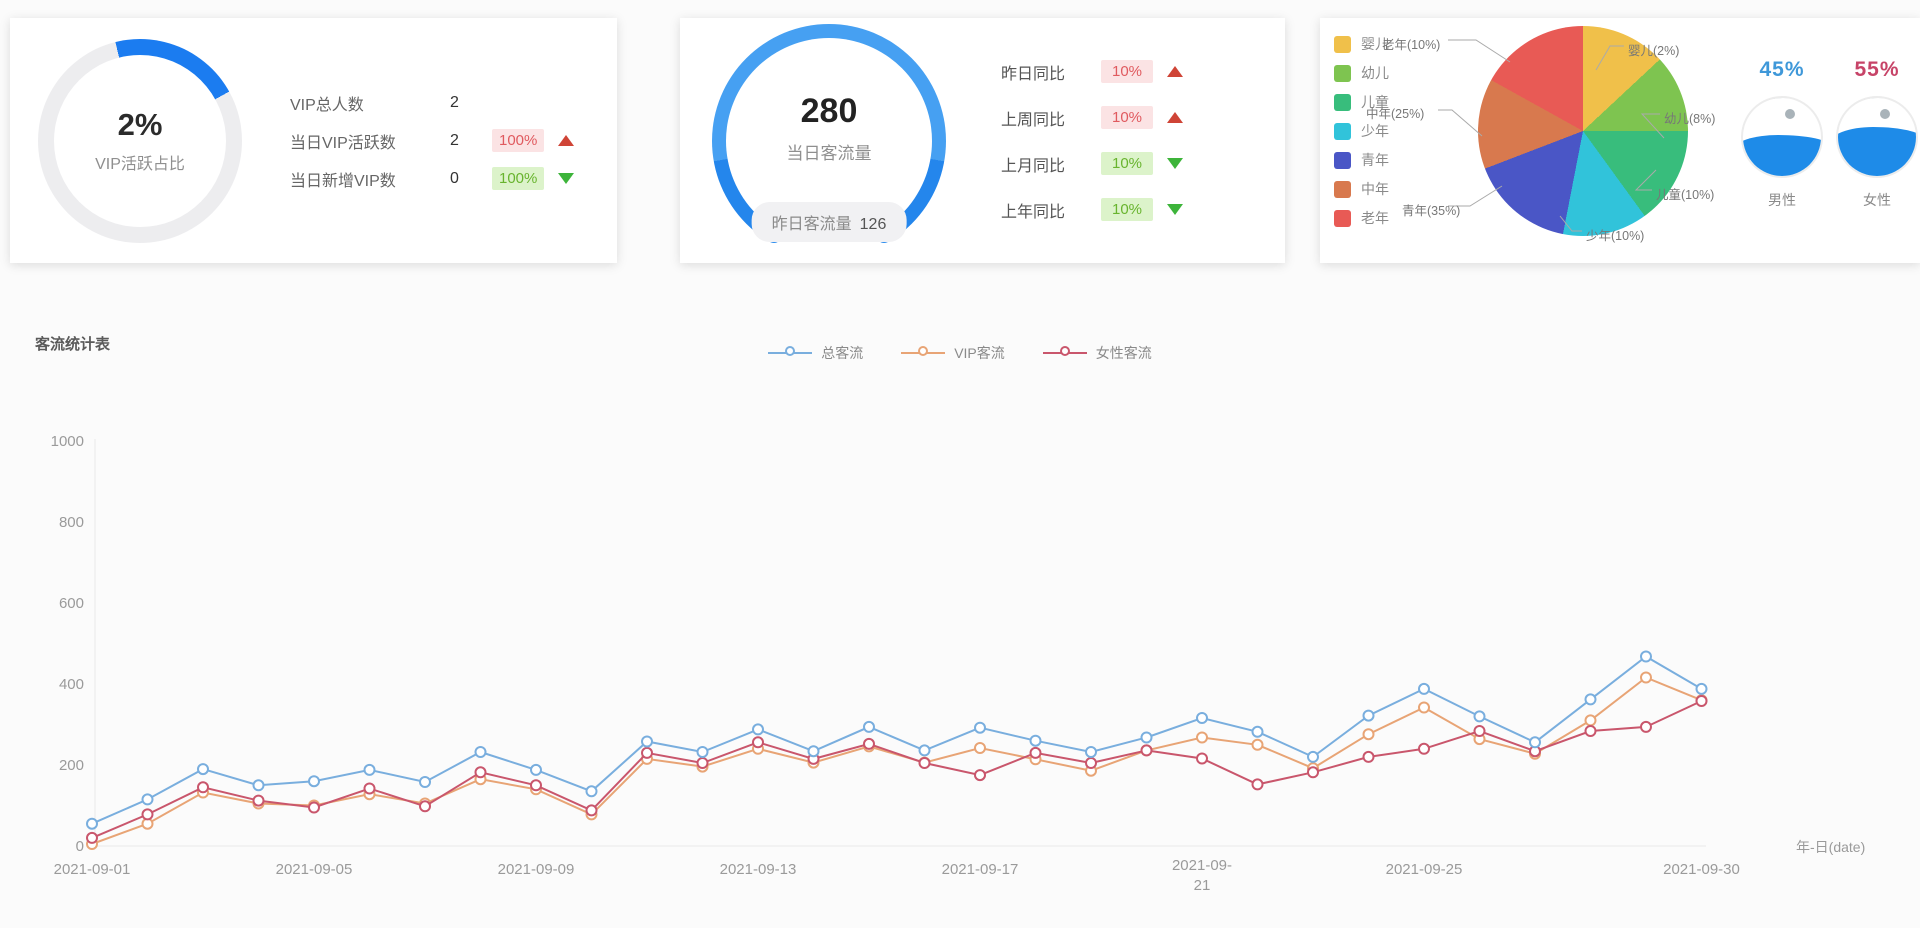 The image size is (1920, 928). Describe the element at coordinates (1375, 73) in the screenshot. I see `legend-label: 幼儿` at that location.